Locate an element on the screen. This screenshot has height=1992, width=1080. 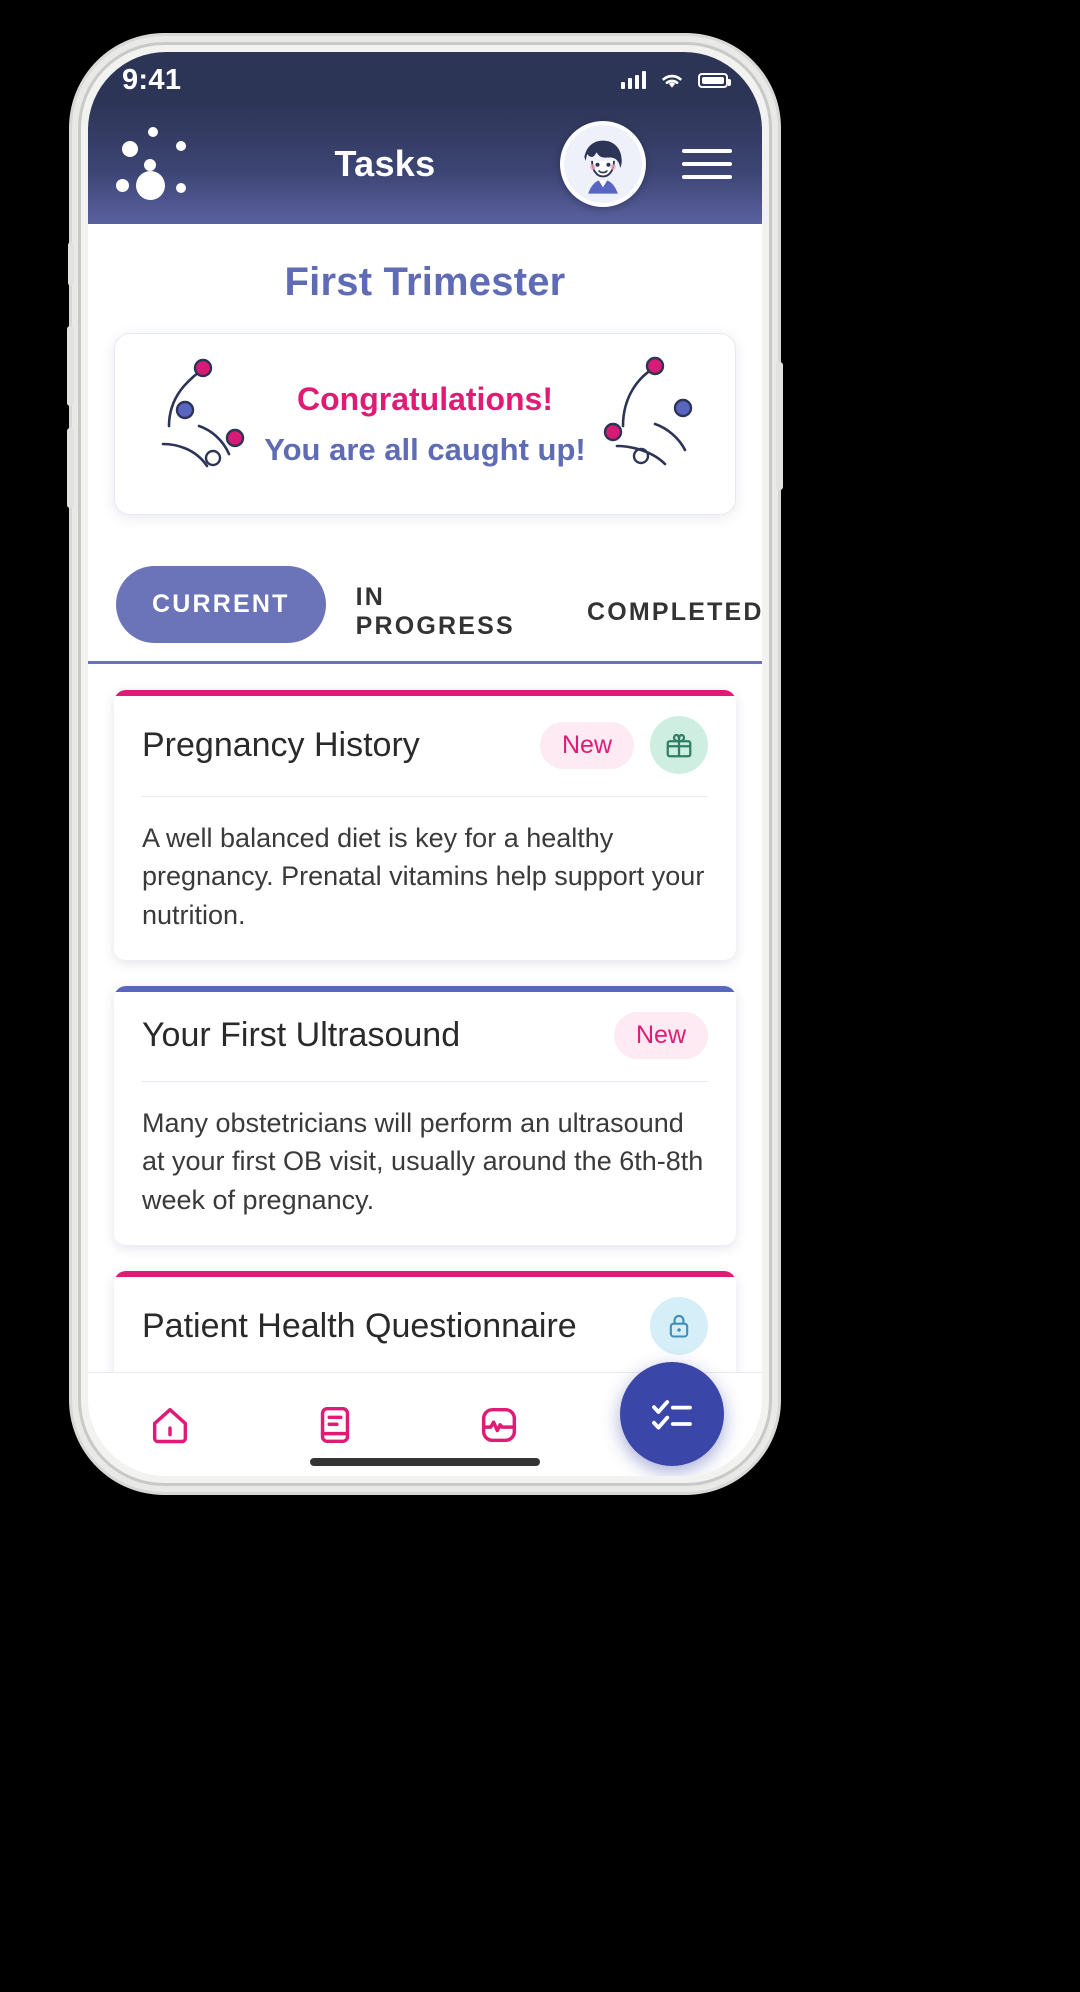
congratulations-title: Congratulations! is located at coordinates (425, 398).